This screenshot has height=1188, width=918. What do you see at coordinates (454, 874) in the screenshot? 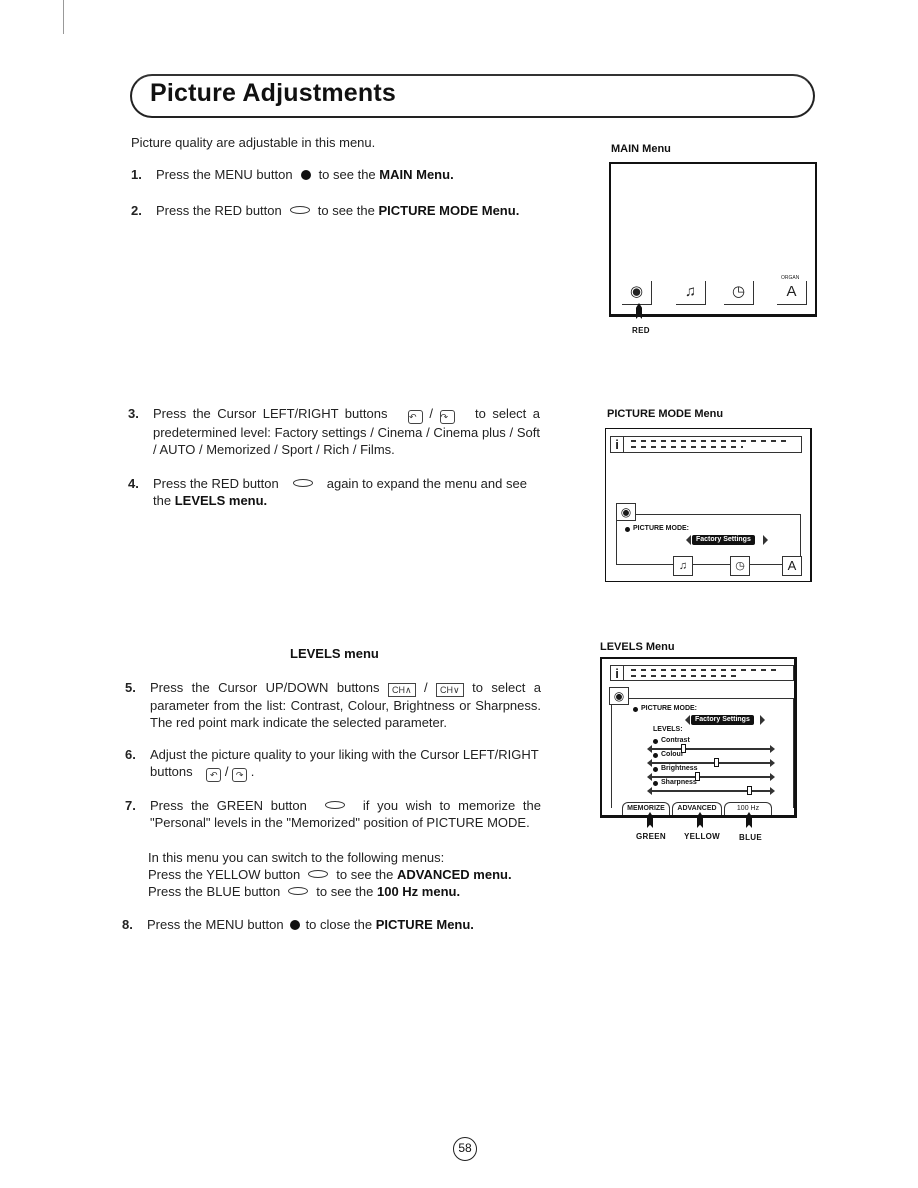
I see `step-bold: ADVANCED menu.` at bounding box center [454, 874].